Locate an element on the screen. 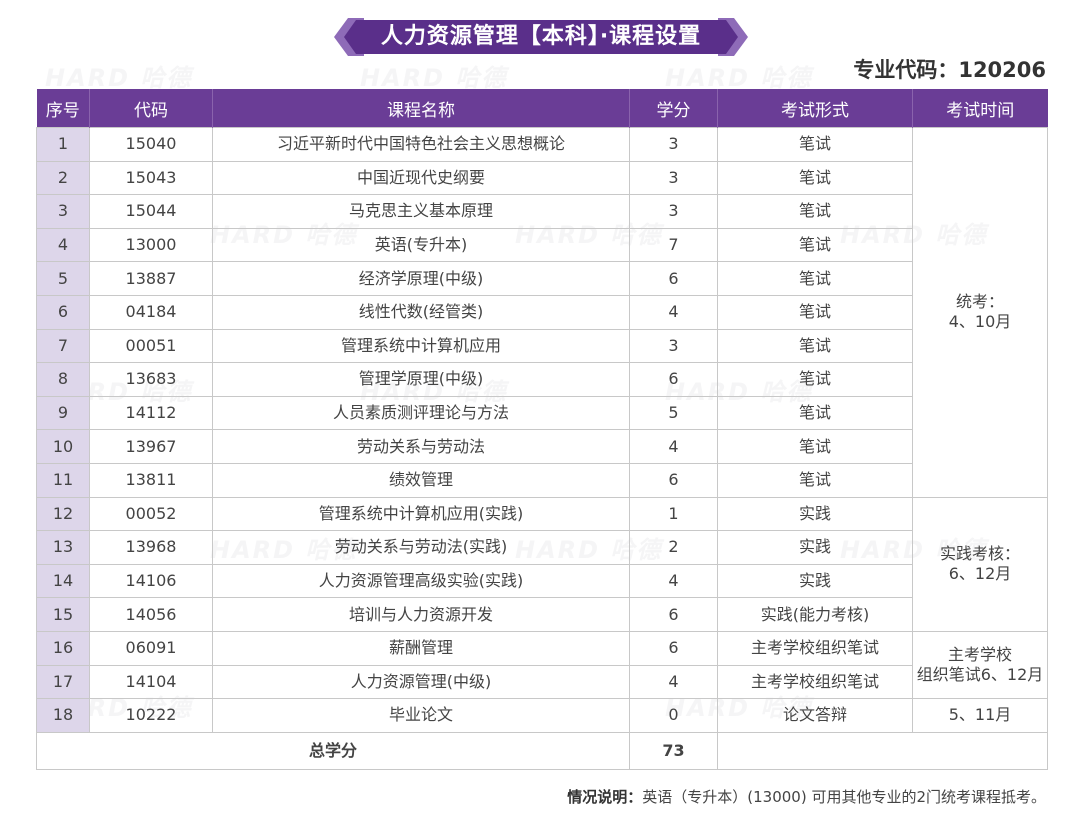 The width and height of the screenshot is (1080, 833). table-row: 8 13683 管理学原理(中级) 6 笔试 is located at coordinates (542, 379).